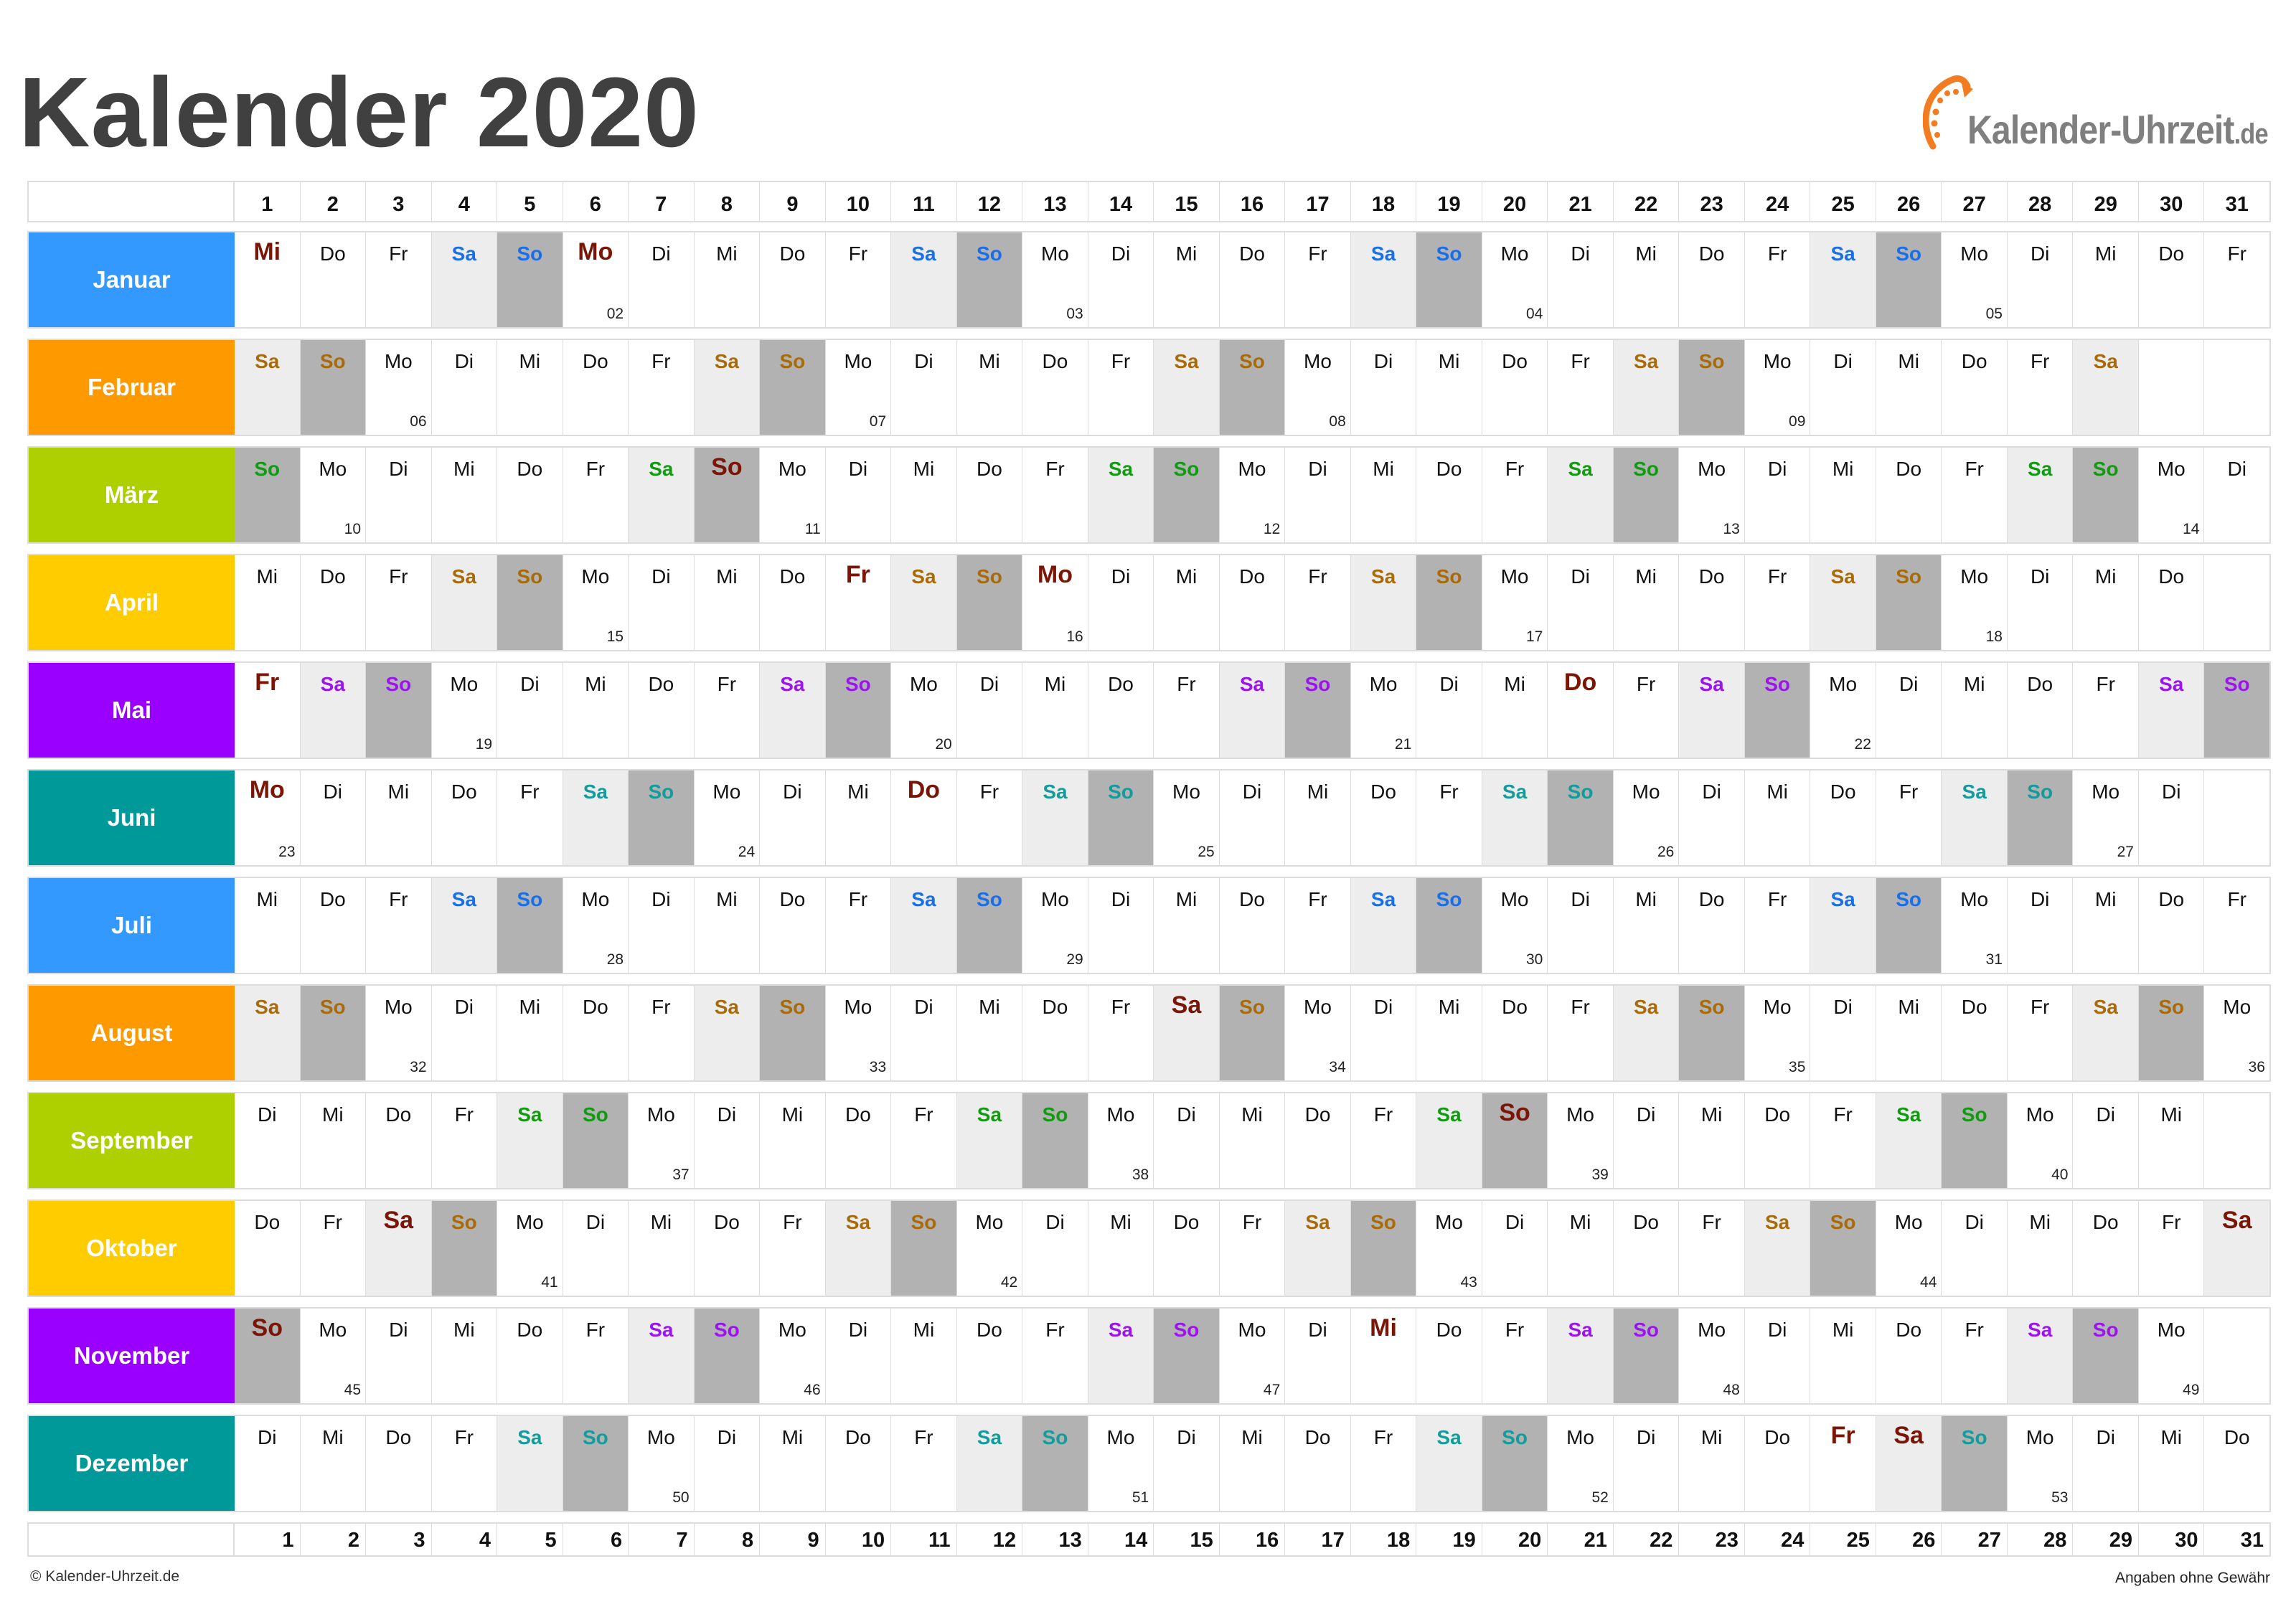 The image size is (2296, 1617). I want to click on day-cell: Mo 16, so click(1055, 602).